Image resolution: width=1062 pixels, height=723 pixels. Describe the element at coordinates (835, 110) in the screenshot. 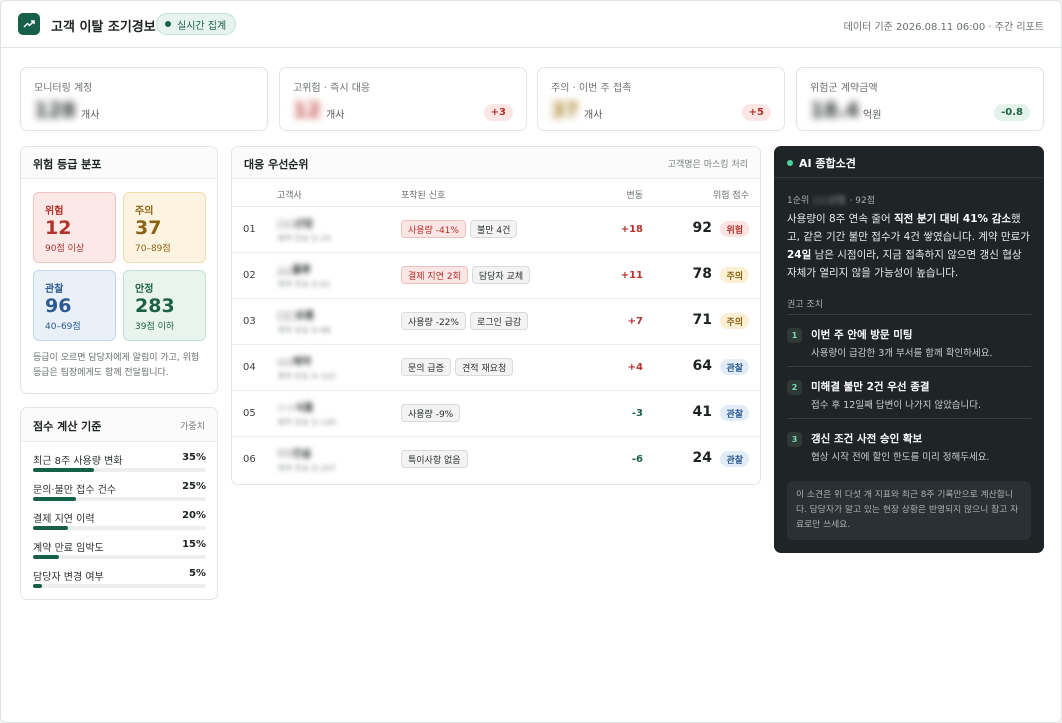

I see `kpi-value: 18.4` at that location.